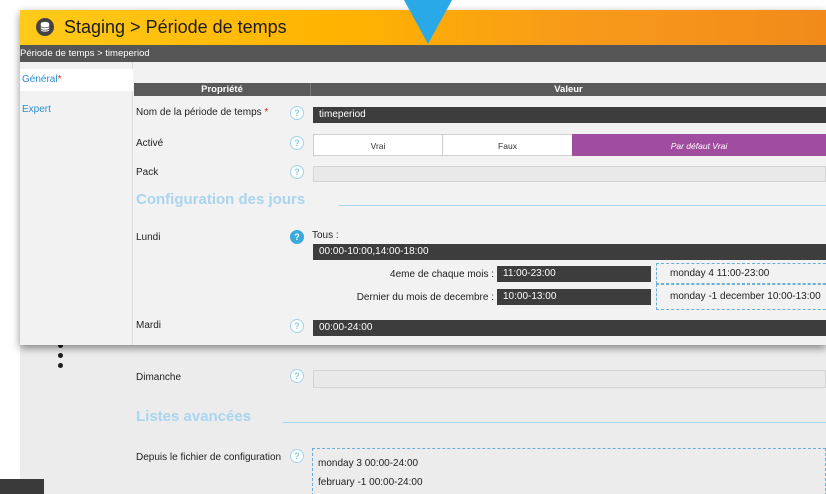  I want to click on active-option-false: Faux, so click(507, 145).